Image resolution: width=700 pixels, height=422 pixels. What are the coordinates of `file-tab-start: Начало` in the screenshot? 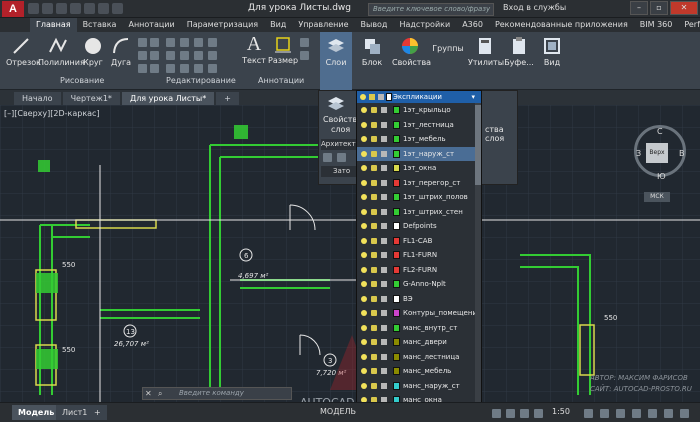 It's located at (37, 98).